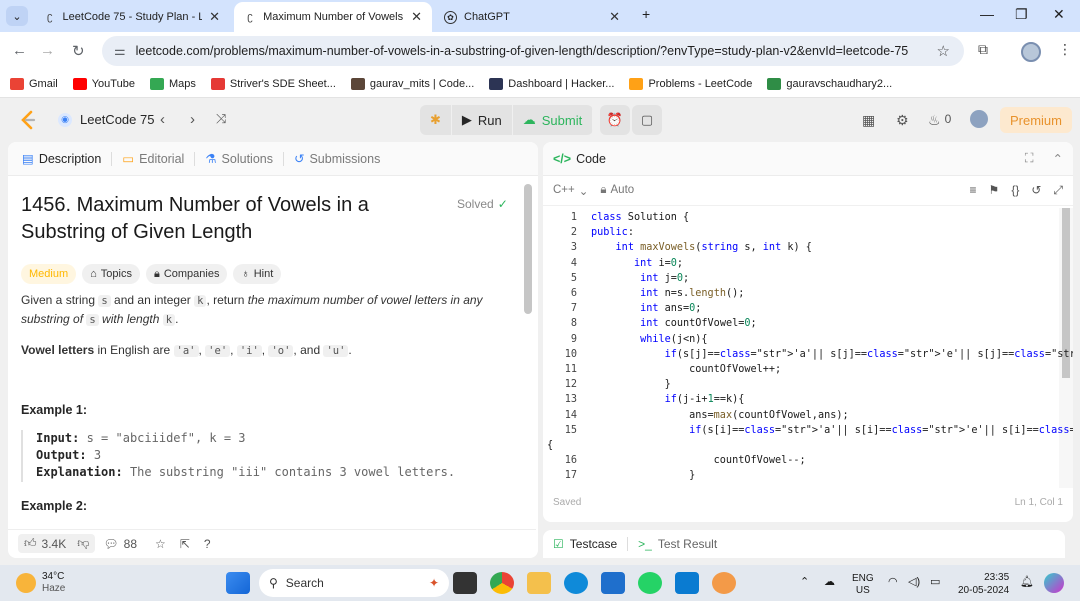  What do you see at coordinates (585, 544) in the screenshot?
I see `tab-testcase: ☑ Testcase` at bounding box center [585, 544].